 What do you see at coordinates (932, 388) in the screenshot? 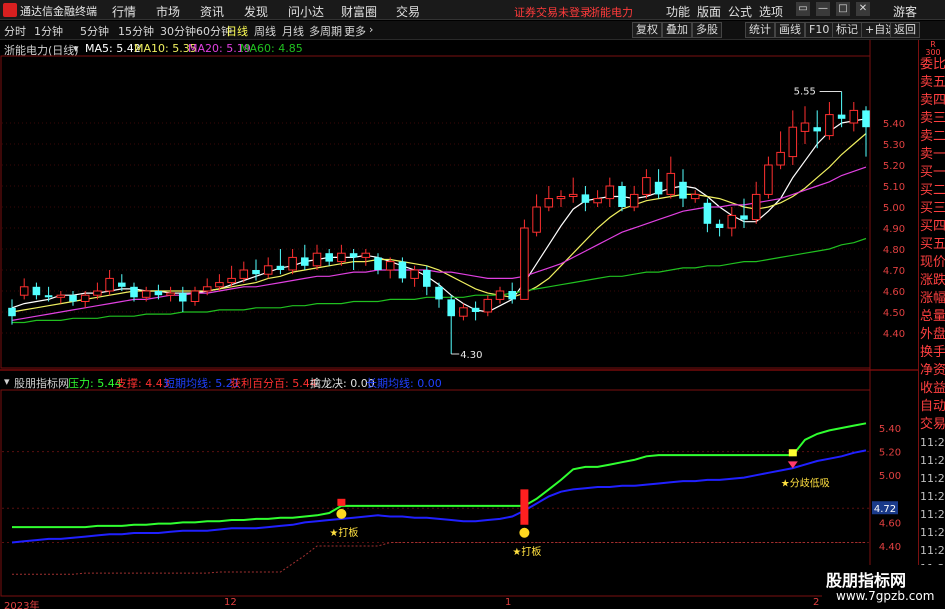
I see `right-panel-item: 收益` at bounding box center [932, 388].